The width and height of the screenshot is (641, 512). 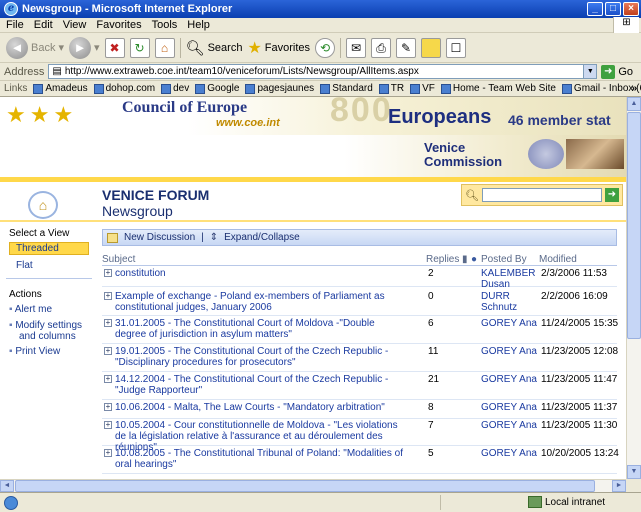 What do you see at coordinates (541, 195) in the screenshot?
I see `search-input` at bounding box center [541, 195].